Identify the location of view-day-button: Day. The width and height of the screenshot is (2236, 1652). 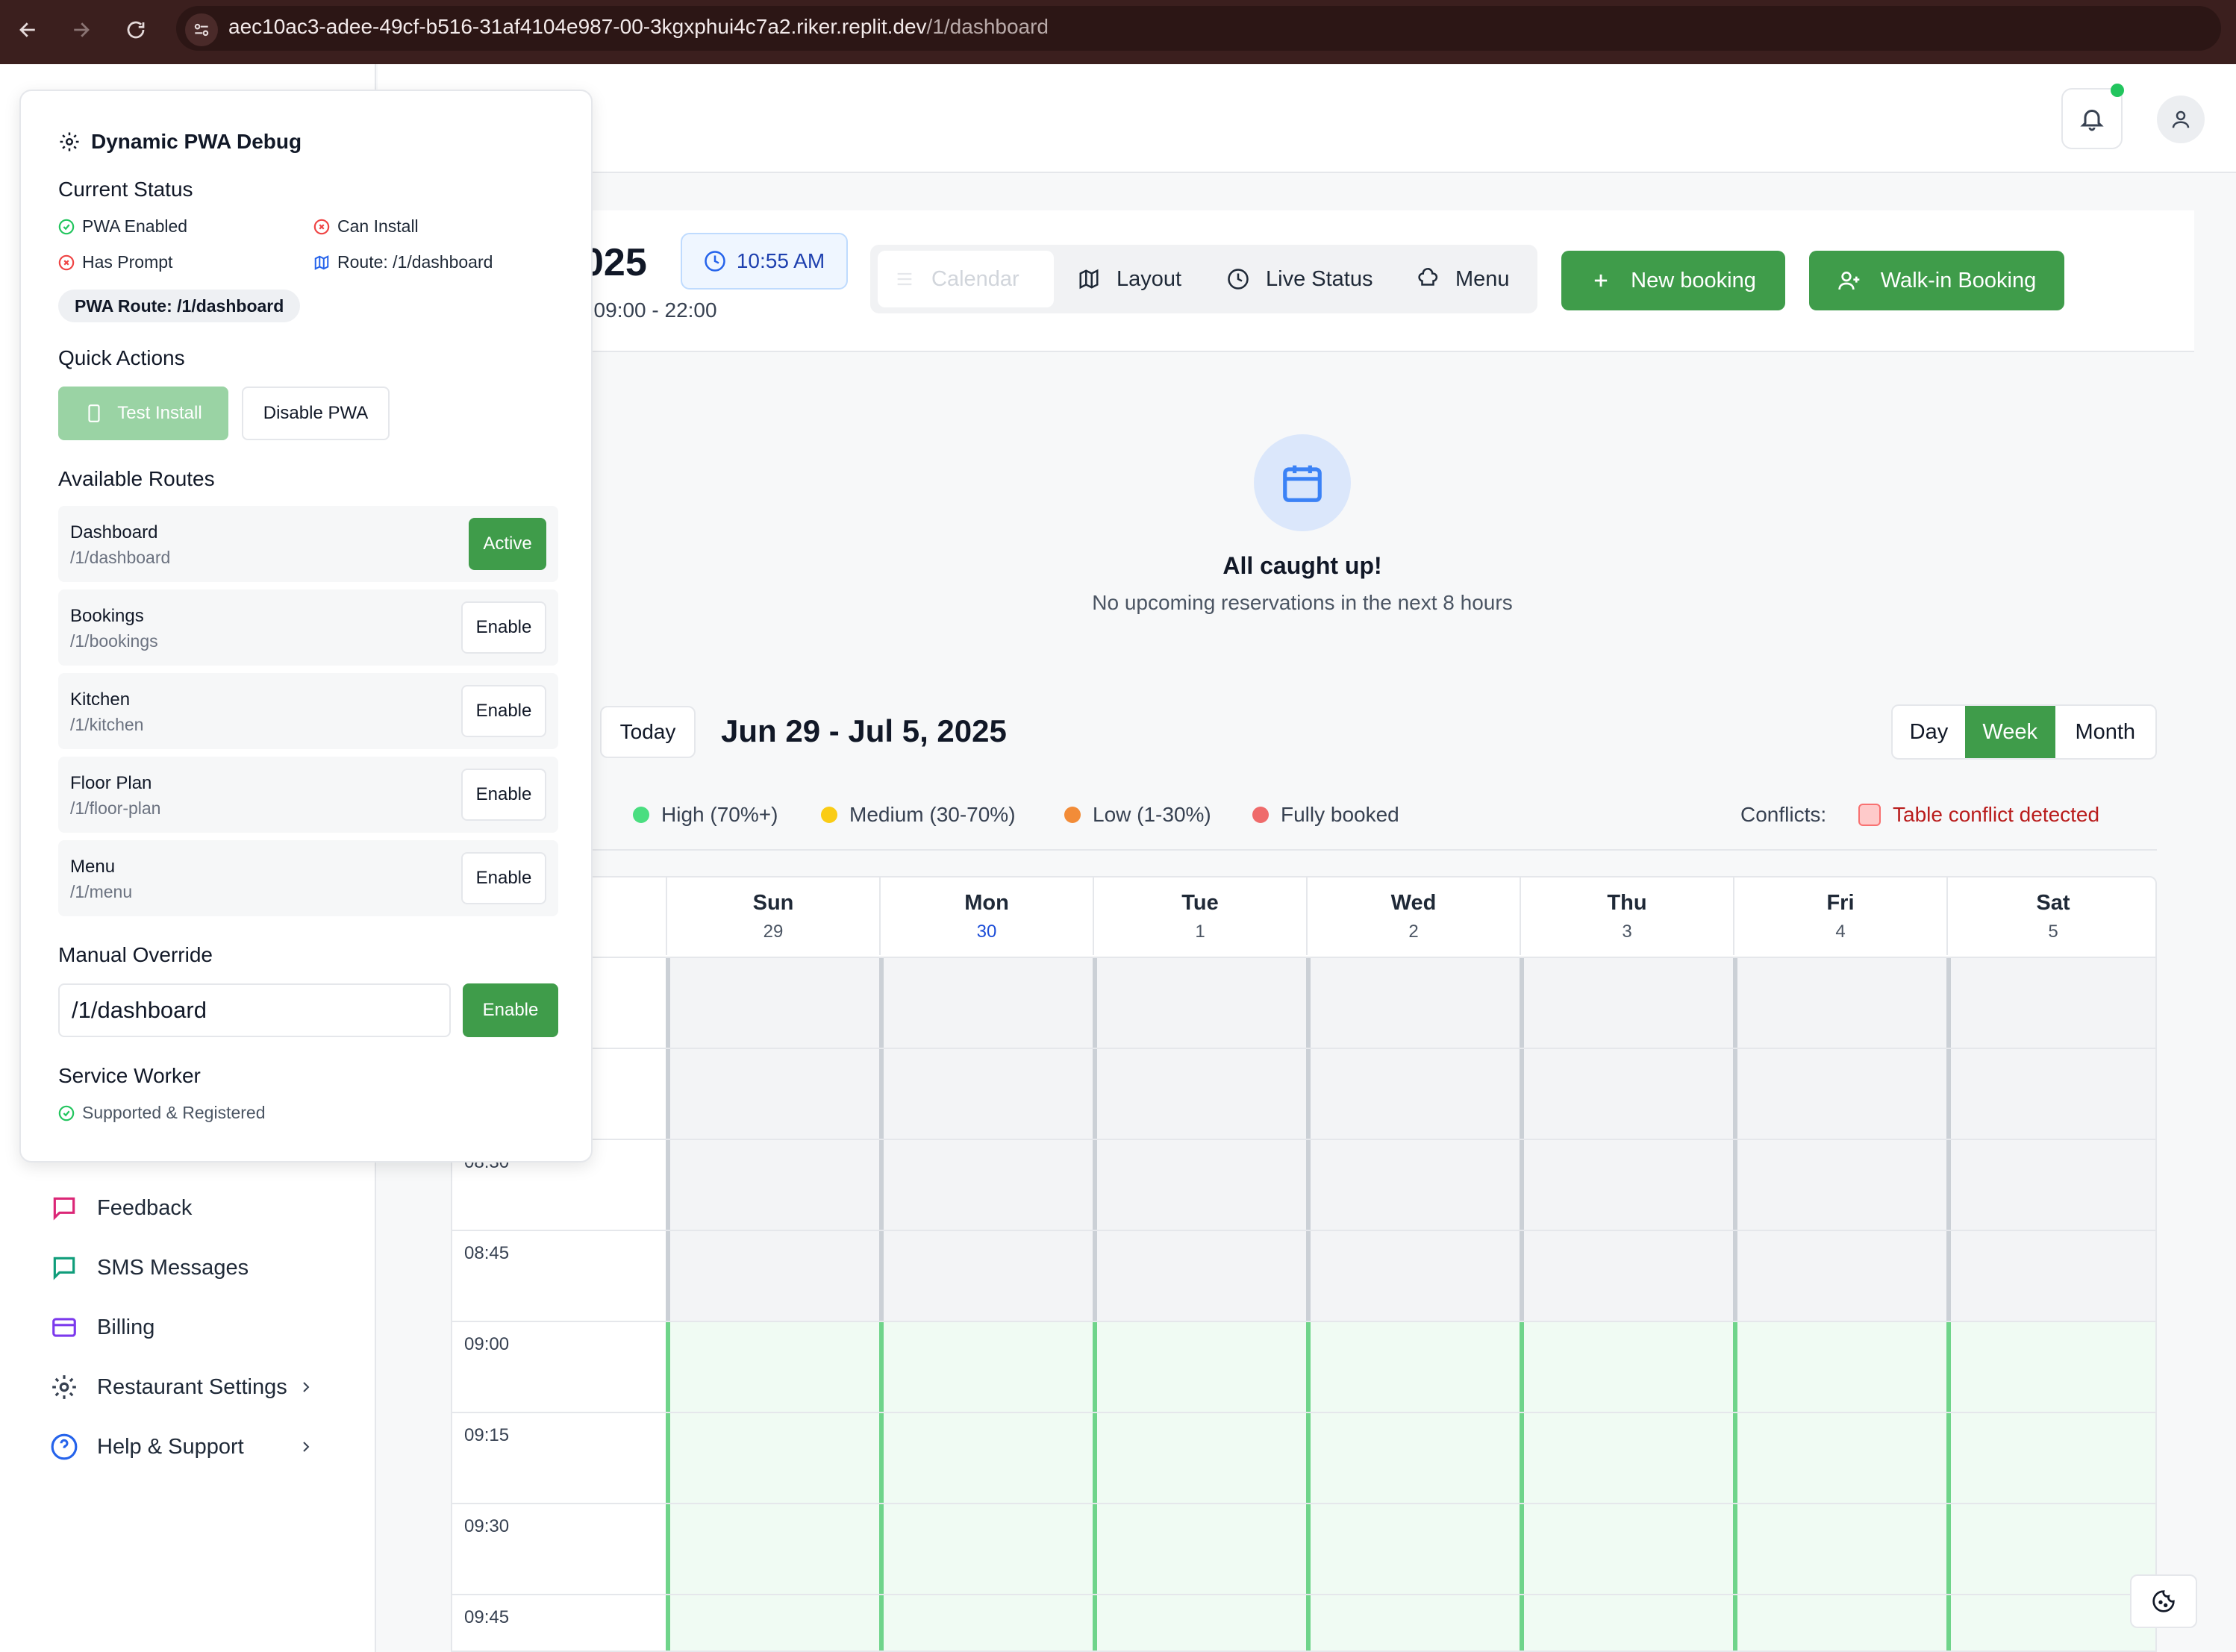
(1929, 732).